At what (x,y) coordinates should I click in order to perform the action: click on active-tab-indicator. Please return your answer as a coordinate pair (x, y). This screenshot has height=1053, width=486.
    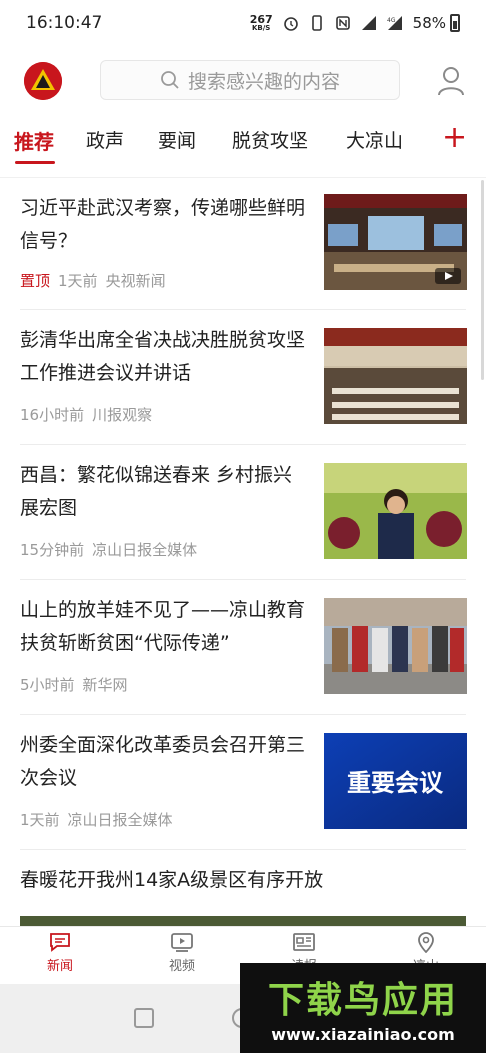
    Looking at the image, I should click on (35, 162).